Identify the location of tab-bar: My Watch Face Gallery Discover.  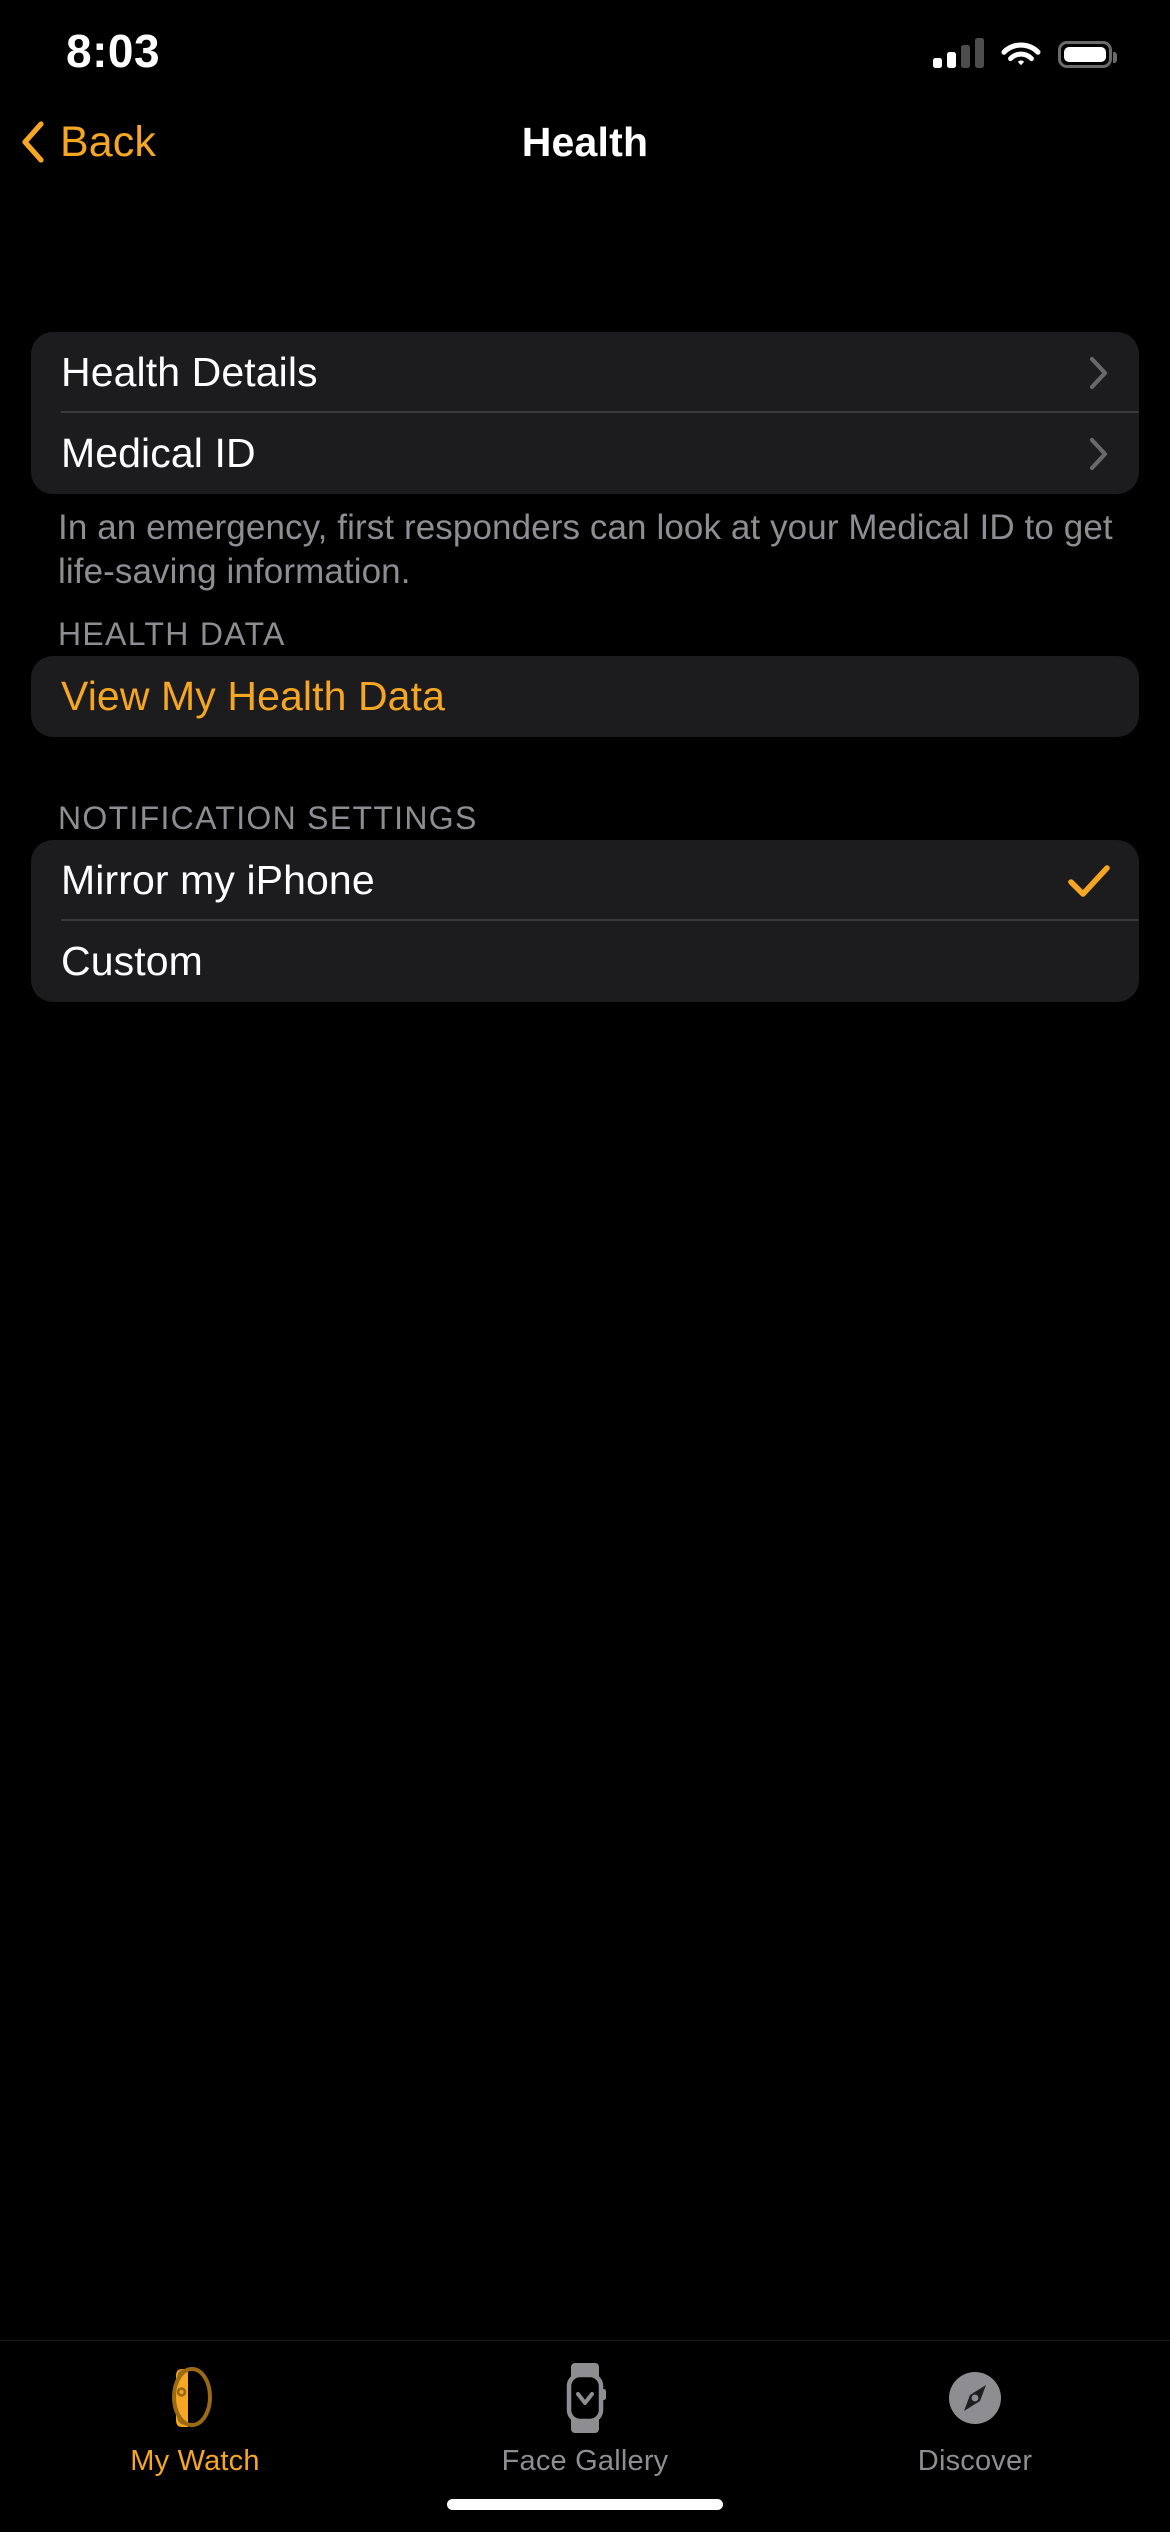
(585, 2436).